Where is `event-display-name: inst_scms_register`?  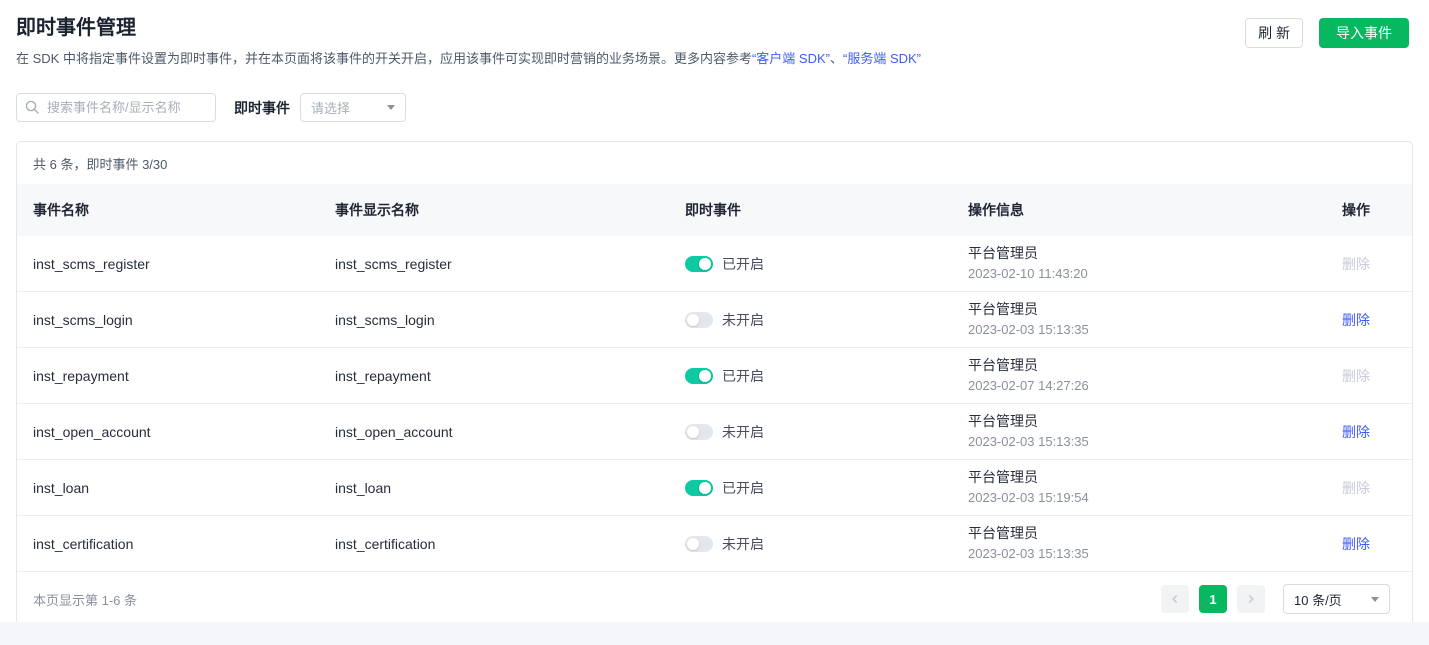 event-display-name: inst_scms_register is located at coordinates (393, 263).